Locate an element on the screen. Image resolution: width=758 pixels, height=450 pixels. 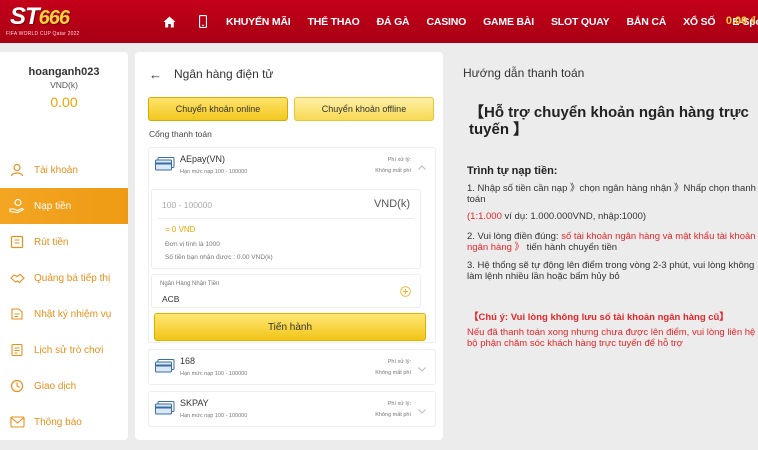
site-logo: ST666 FIFA WORLD CUP Qatar 2022 is located at coordinates (46, 21).